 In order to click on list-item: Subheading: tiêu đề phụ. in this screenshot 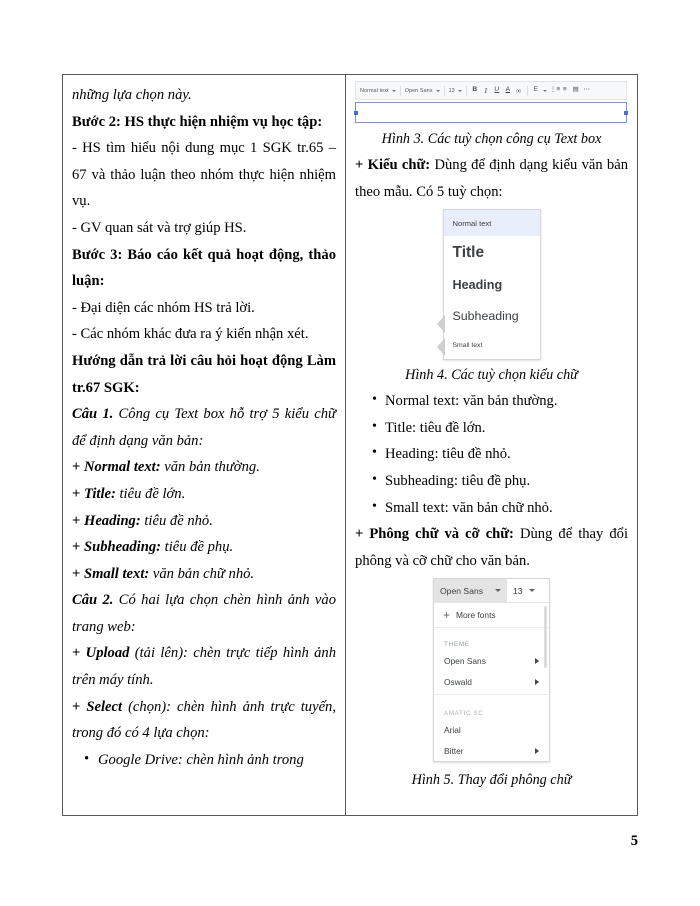, I will do `click(500, 481)`.